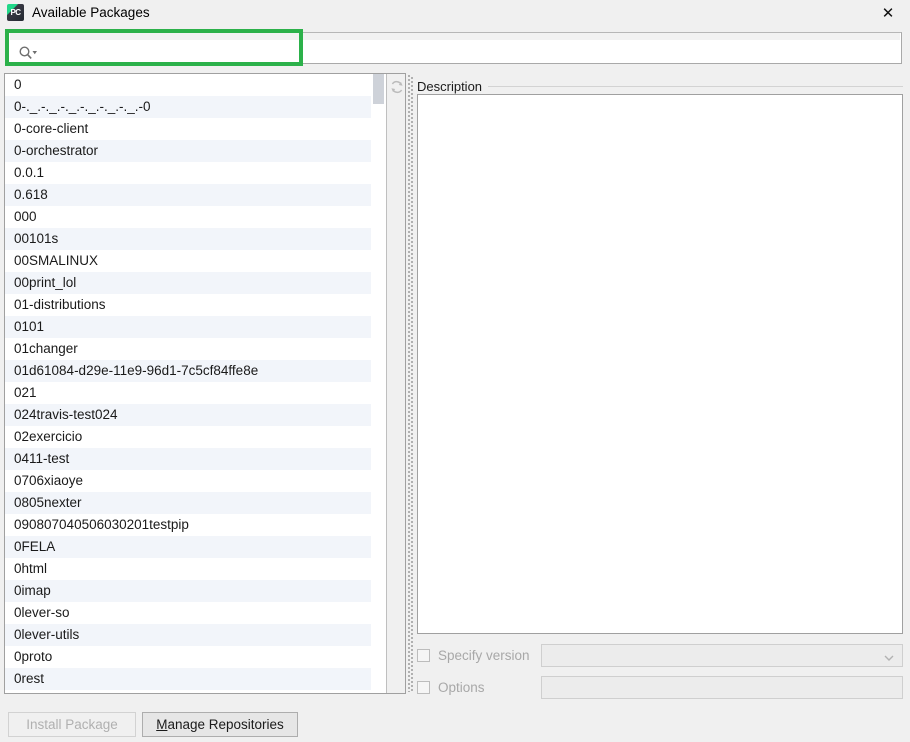 The width and height of the screenshot is (910, 742). Describe the element at coordinates (423, 655) in the screenshot. I see `specify-version-checkbox` at that location.